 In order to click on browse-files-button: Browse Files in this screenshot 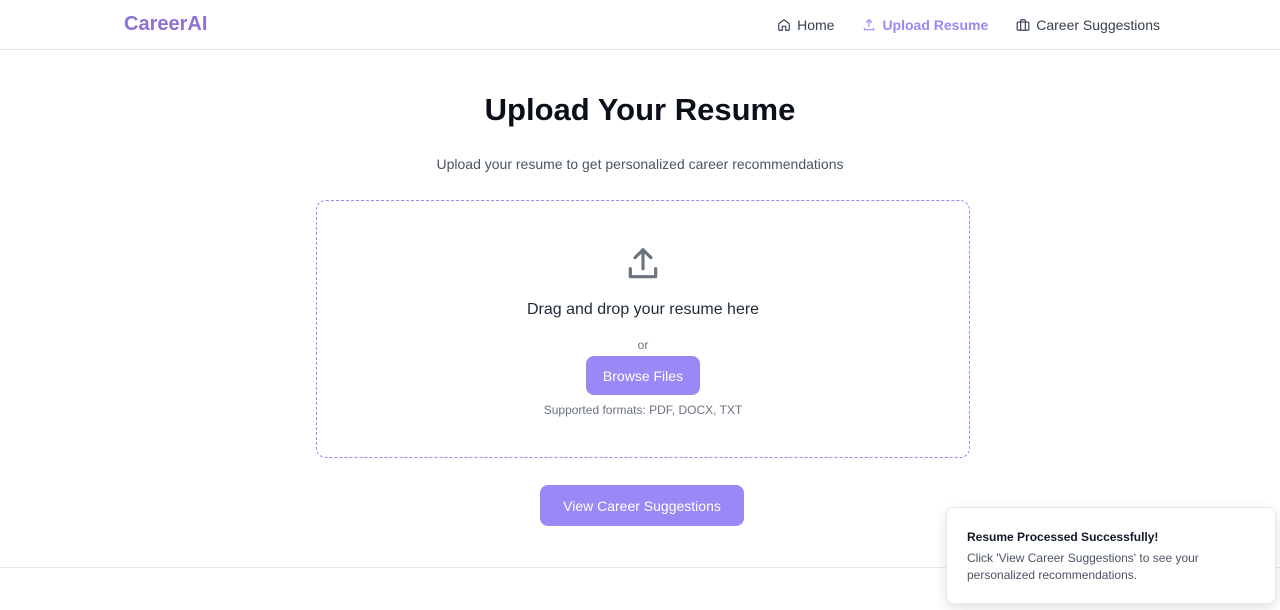, I will do `click(643, 375)`.